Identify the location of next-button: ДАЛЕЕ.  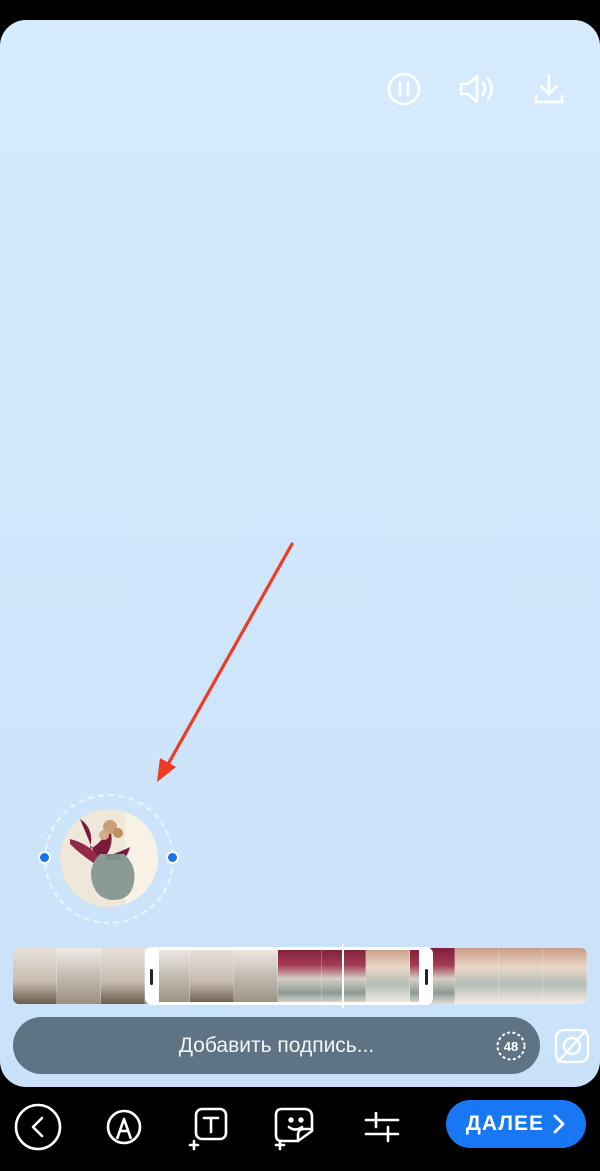
(516, 1124).